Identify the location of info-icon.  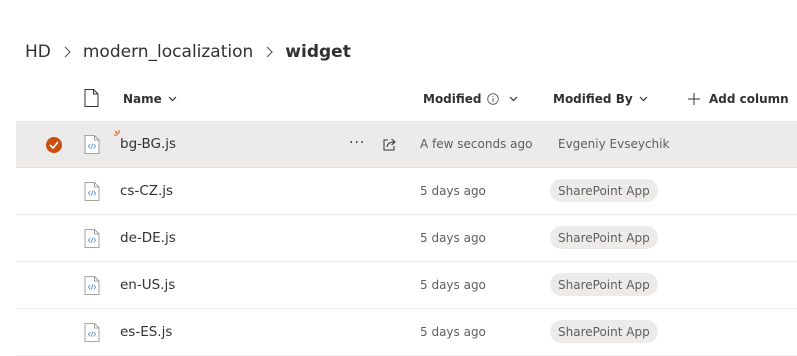
(492, 99).